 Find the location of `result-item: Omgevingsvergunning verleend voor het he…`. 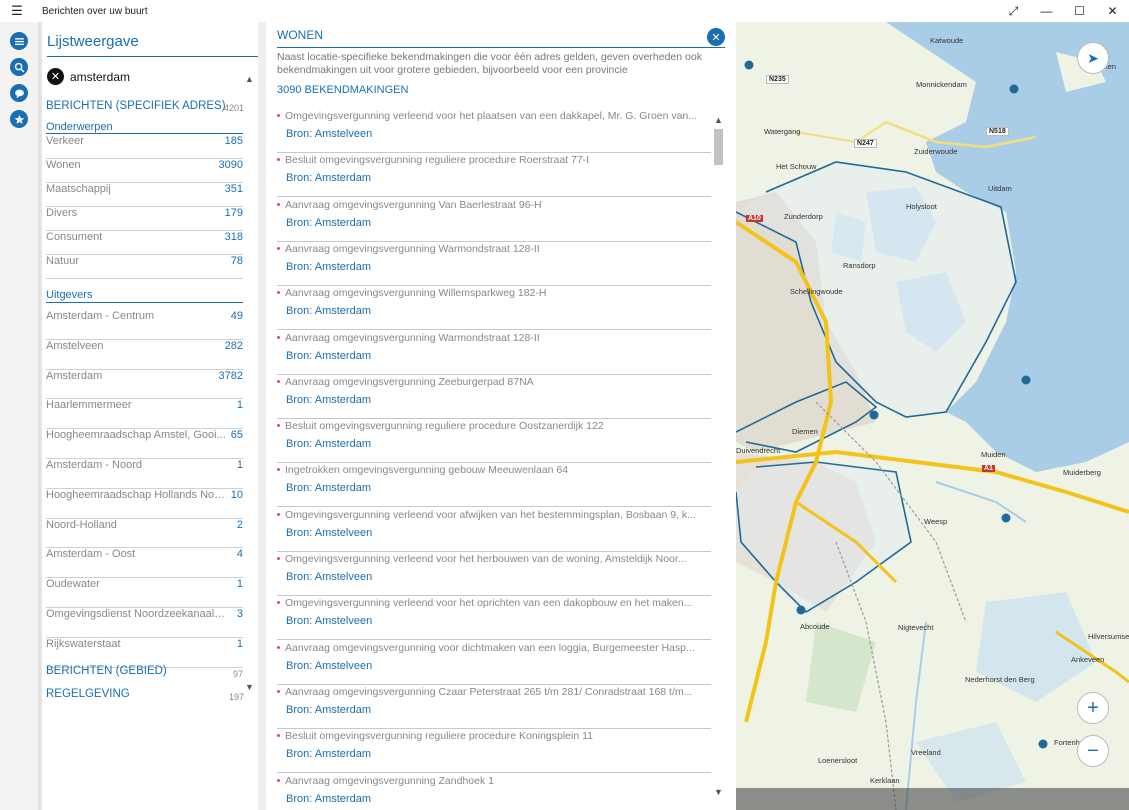

result-item: Omgevingsvergunning verleend voor het he… is located at coordinates (494, 574).